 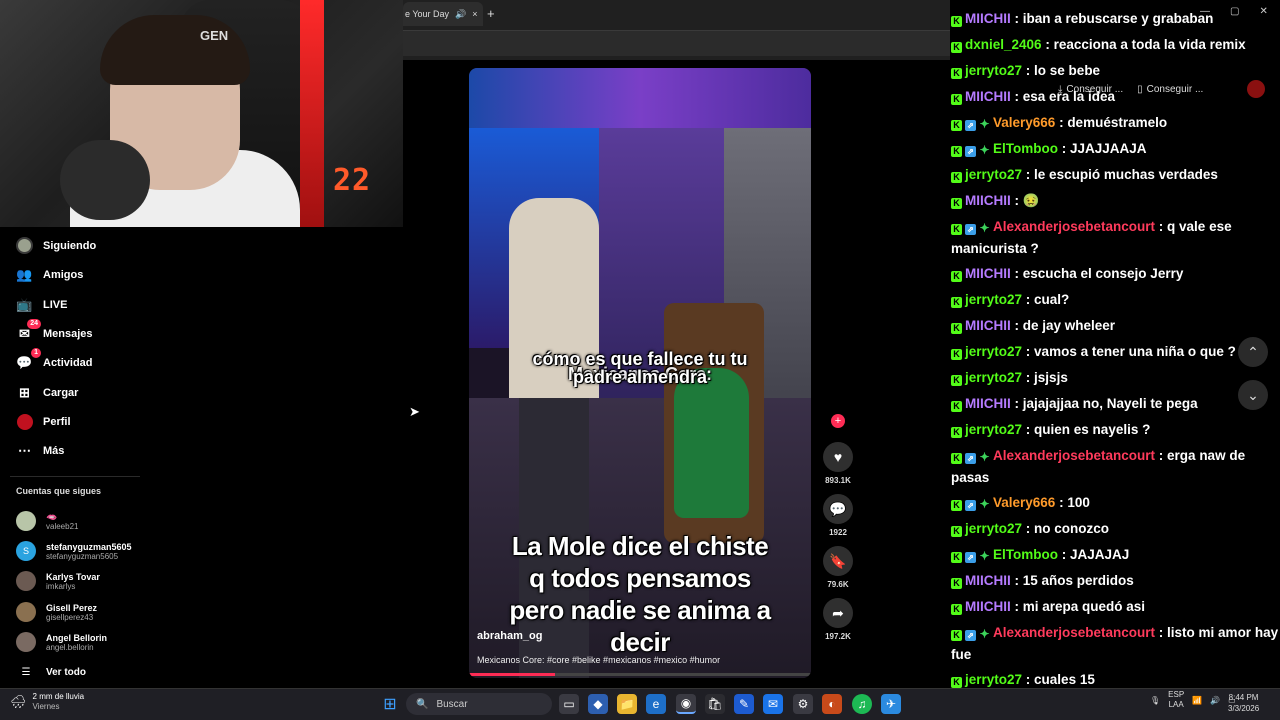 I want to click on save-button: 🔖 79.6K, so click(x=838, y=567).